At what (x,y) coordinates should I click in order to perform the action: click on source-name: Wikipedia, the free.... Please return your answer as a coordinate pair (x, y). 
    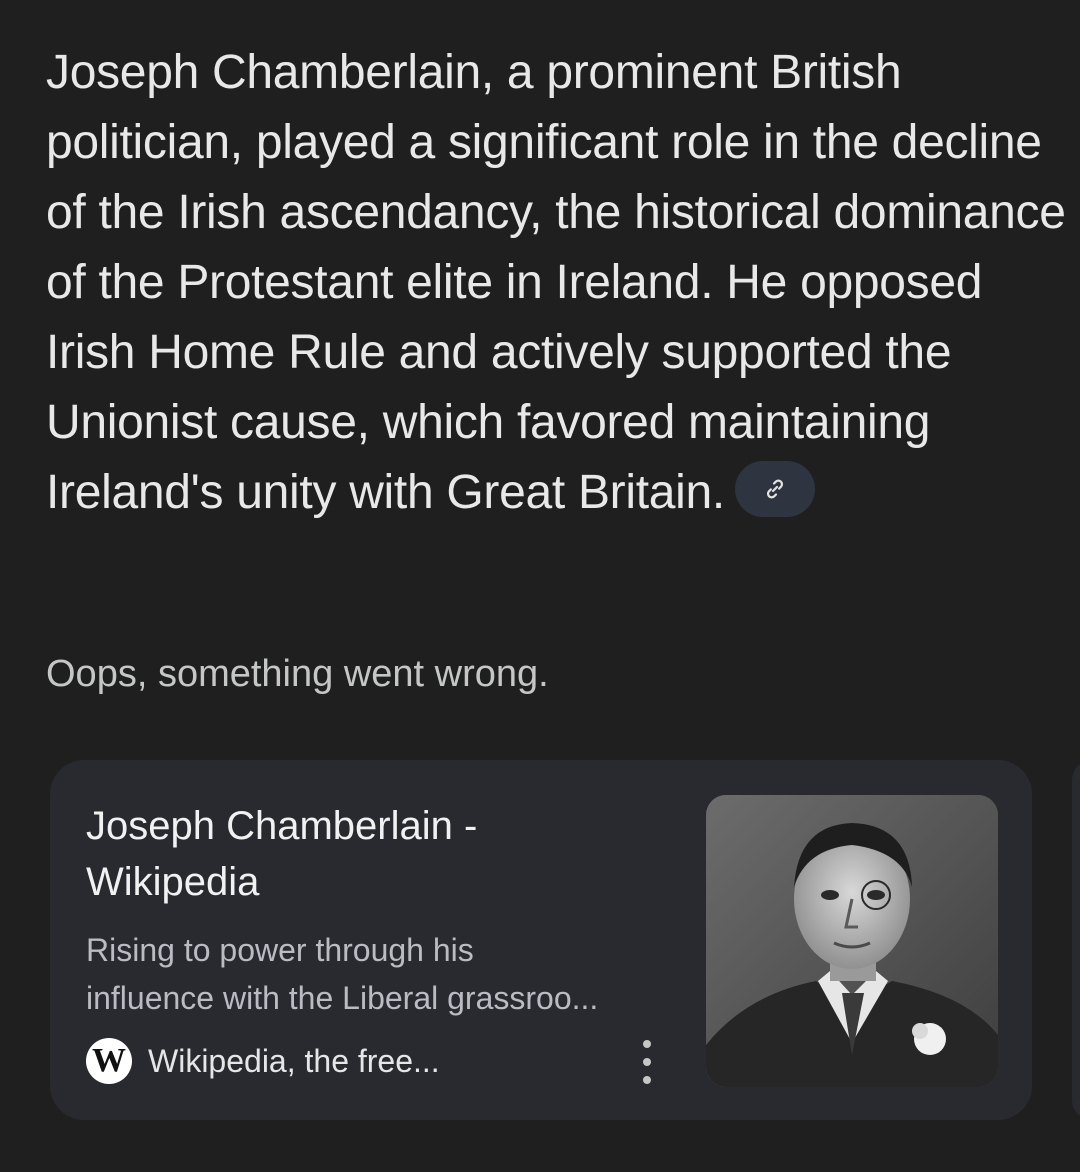
    Looking at the image, I should click on (294, 1060).